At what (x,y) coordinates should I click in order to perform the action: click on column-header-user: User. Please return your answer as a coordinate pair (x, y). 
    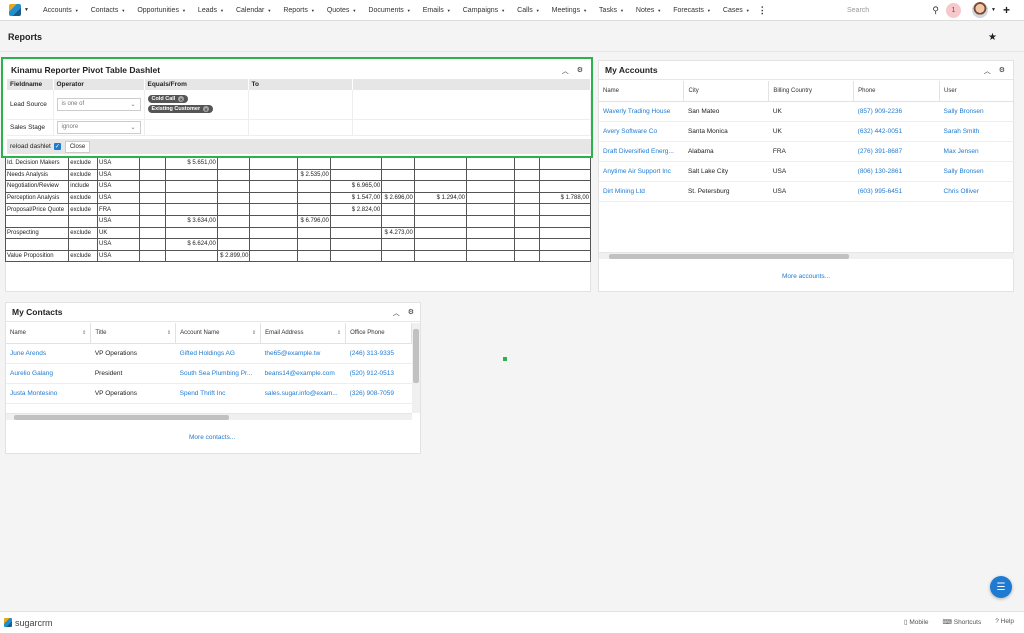
    Looking at the image, I should click on (976, 91).